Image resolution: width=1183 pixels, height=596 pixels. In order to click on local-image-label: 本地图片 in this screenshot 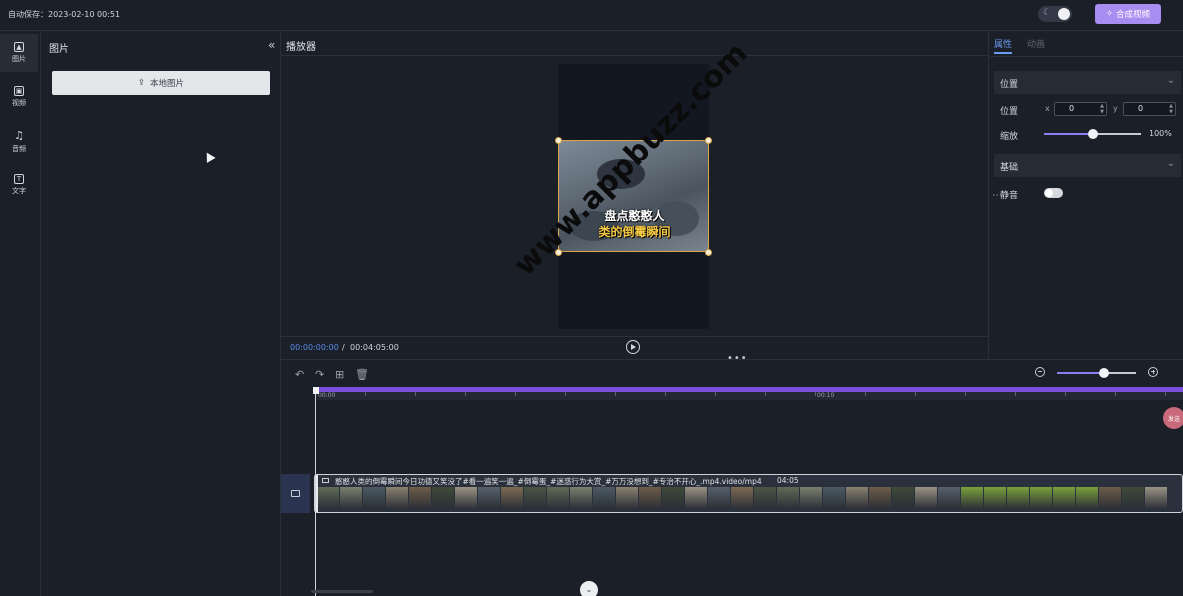, I will do `click(167, 84)`.